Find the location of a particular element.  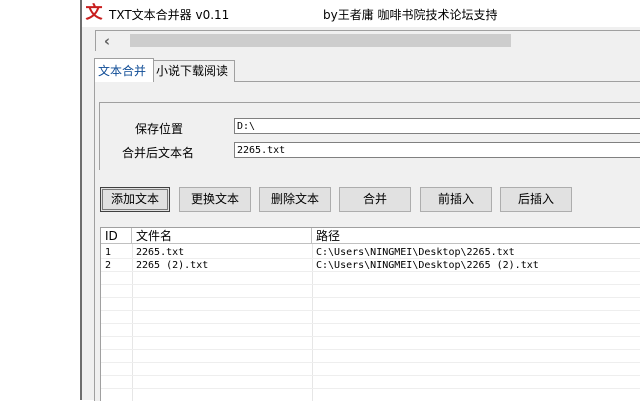

scrollbar-thumb is located at coordinates (320, 40).